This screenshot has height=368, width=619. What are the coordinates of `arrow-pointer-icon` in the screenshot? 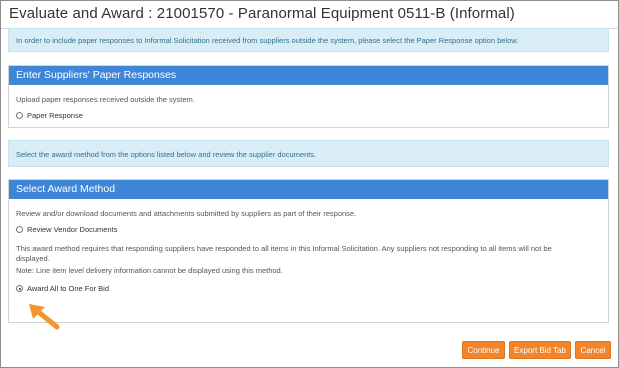 It's located at (44, 317).